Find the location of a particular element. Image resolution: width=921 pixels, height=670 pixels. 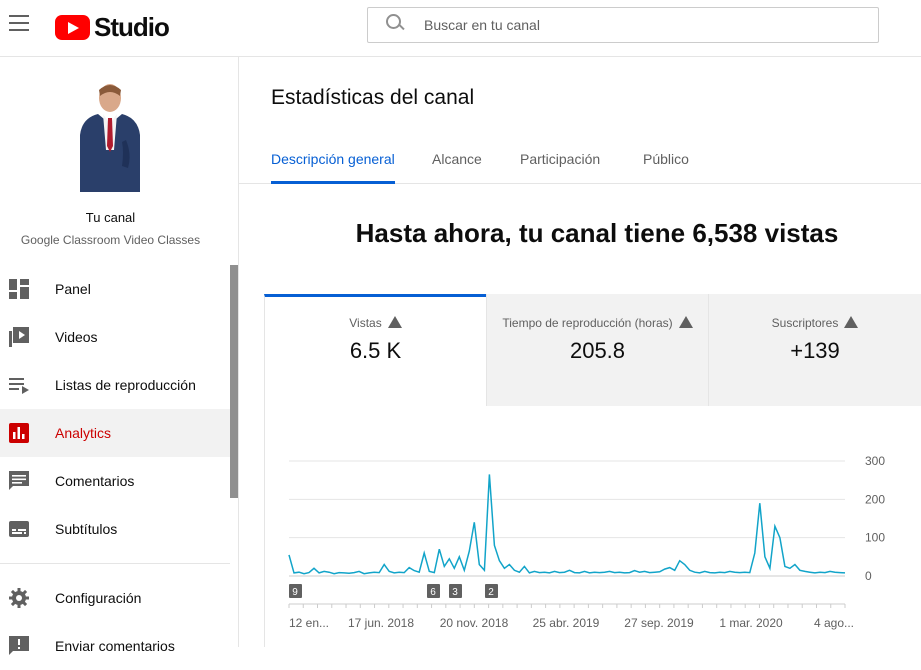

metric-card-subscribers: Suscriptores +139 is located at coordinates (814, 350).